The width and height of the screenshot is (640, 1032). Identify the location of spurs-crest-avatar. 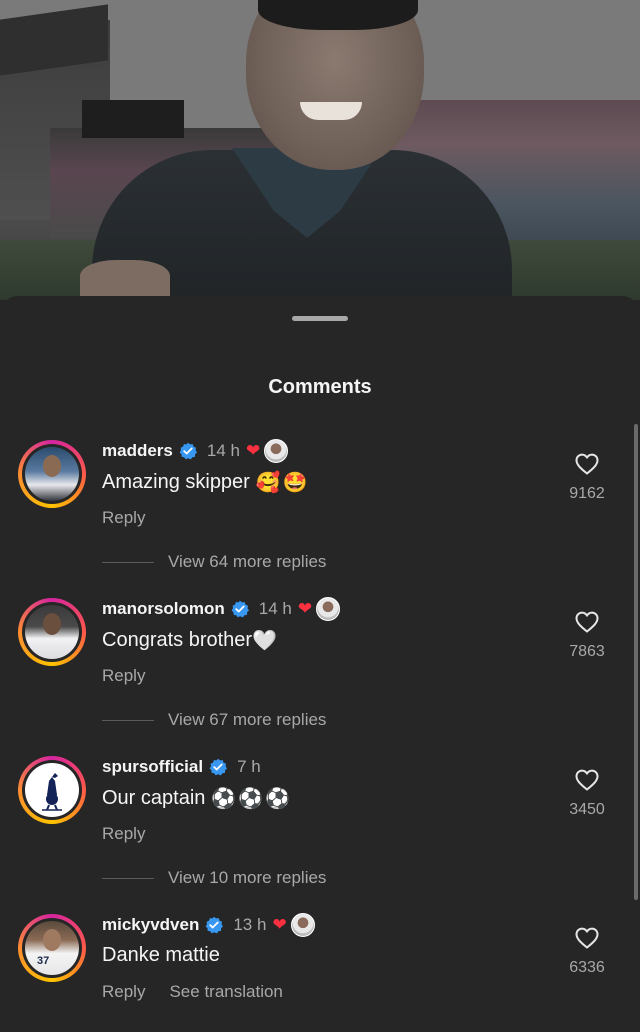
(52, 790).